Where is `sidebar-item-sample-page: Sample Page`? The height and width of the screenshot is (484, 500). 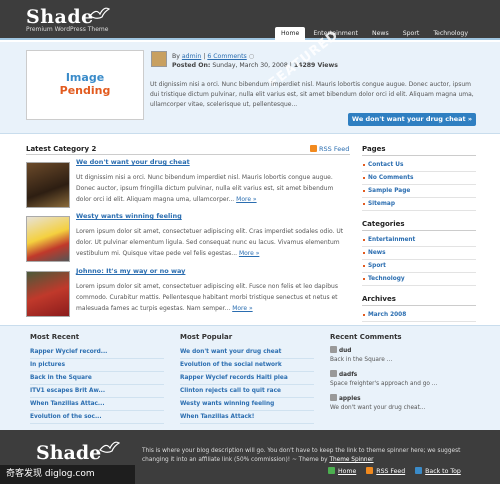
sidebar-item-sample-page: Sample Page is located at coordinates (419, 191).